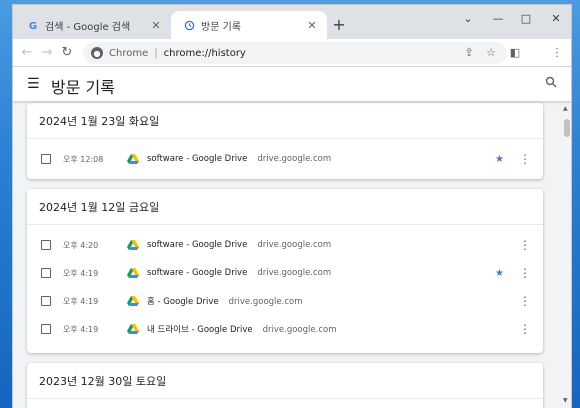  Describe the element at coordinates (83, 87) in the screenshot. I see `page-title: 방문 기록` at that location.